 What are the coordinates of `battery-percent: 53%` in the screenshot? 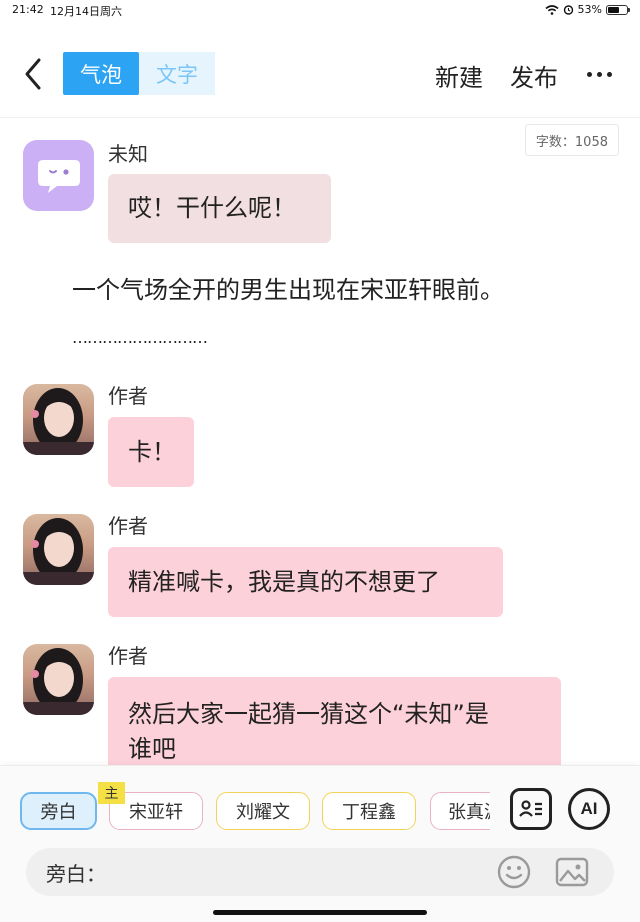 It's located at (589, 9).